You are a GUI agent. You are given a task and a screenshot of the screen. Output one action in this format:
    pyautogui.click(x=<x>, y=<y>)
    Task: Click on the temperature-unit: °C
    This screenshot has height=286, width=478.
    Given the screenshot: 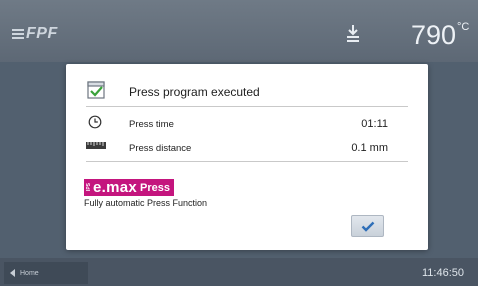 What is the action you would take?
    pyautogui.click(x=463, y=27)
    